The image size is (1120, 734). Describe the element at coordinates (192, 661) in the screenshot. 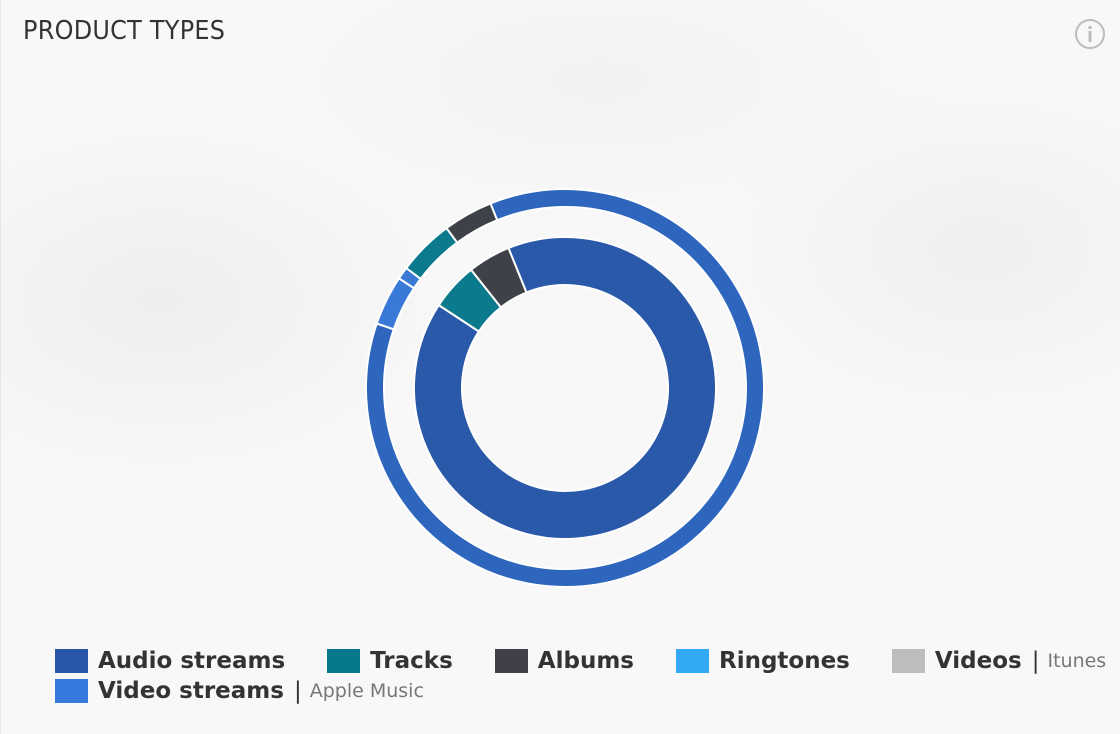

I see `legend-label: Audio streams` at that location.